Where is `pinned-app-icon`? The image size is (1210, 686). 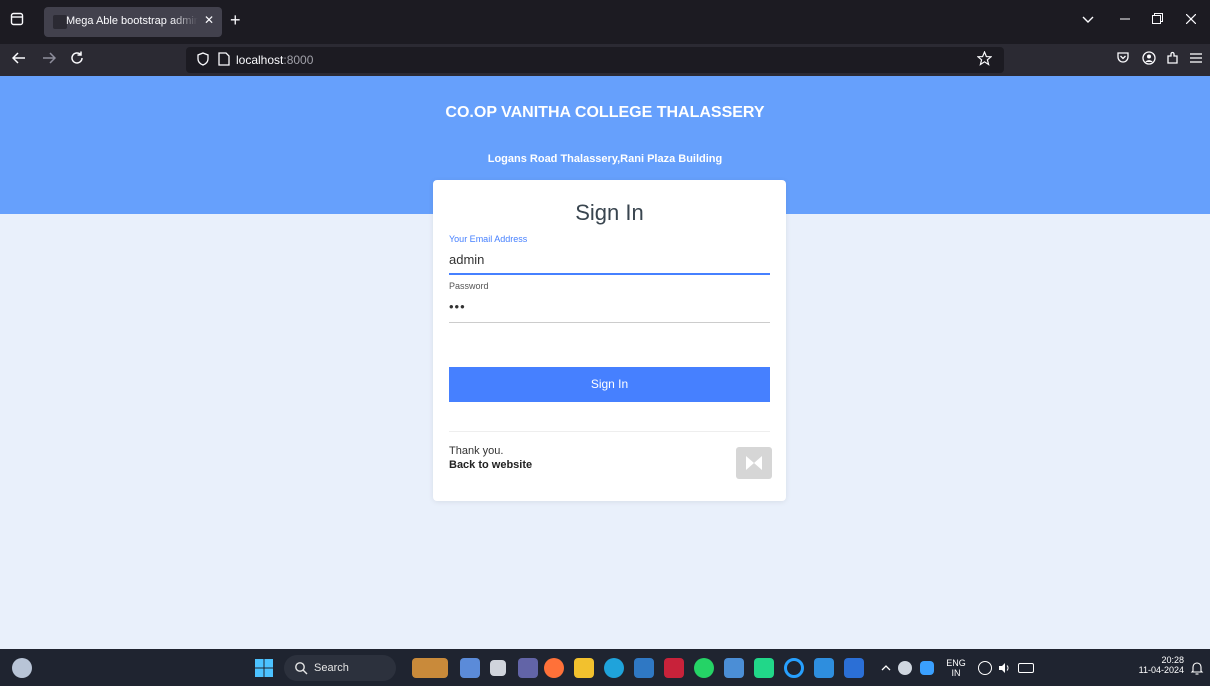 pinned-app-icon is located at coordinates (824, 668).